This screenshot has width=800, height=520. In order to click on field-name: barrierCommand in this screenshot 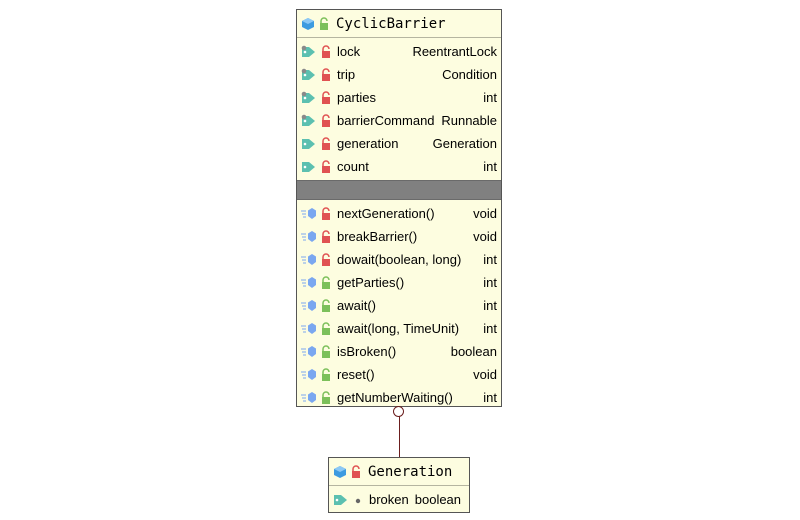, I will do `click(386, 120)`.